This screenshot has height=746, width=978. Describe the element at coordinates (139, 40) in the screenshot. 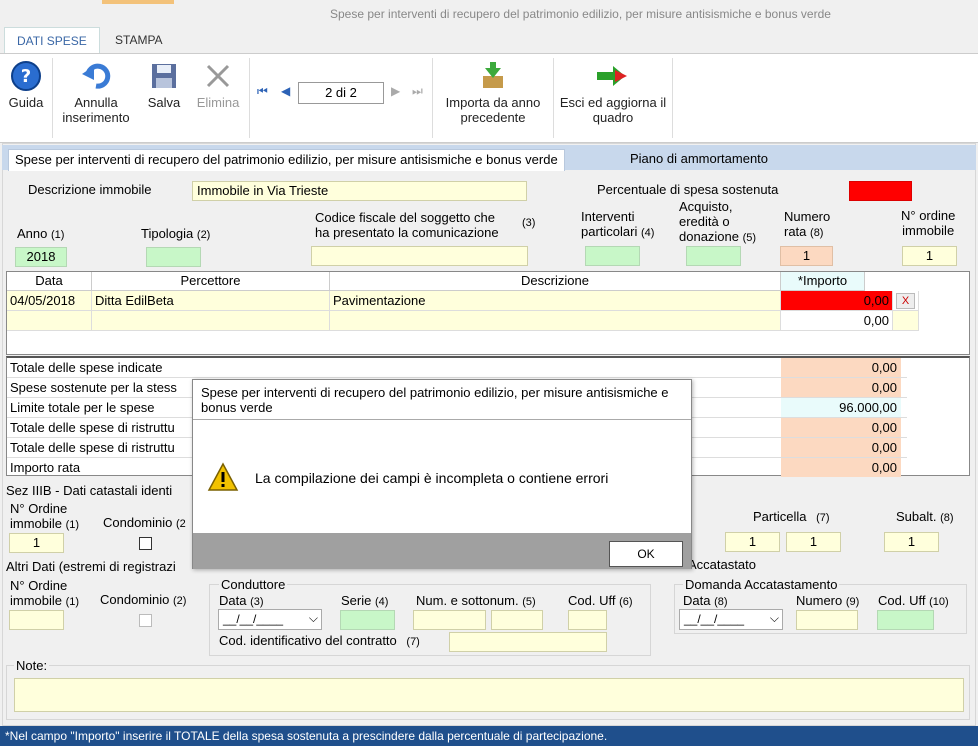

I see `tab-stampa: STAMPA` at that location.